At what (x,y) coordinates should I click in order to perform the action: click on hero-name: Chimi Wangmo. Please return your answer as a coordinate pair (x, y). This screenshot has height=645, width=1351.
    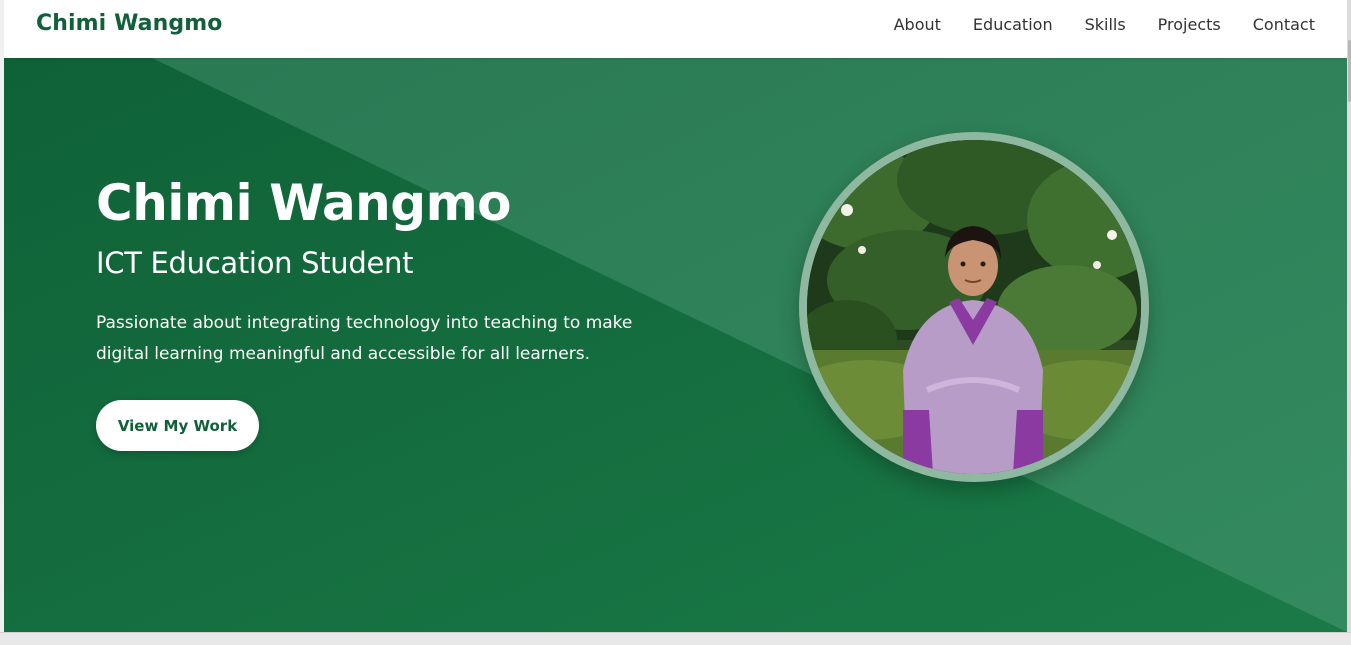
    Looking at the image, I should click on (304, 203).